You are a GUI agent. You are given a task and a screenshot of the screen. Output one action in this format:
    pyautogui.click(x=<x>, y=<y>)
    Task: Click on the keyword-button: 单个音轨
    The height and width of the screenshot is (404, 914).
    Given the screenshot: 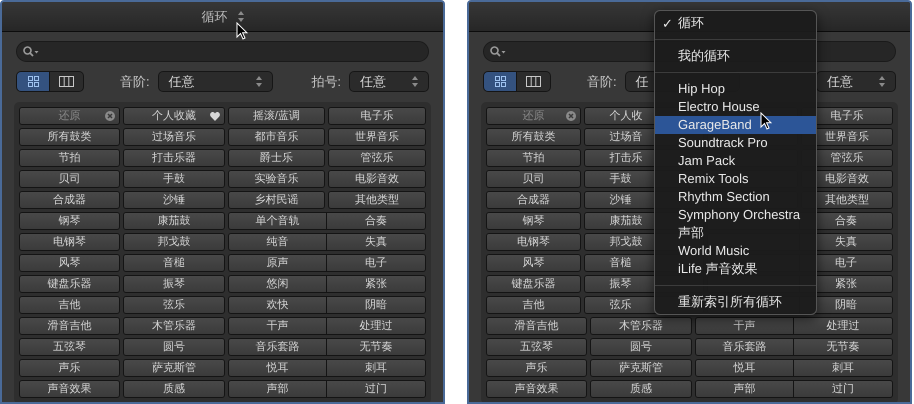 What is the action you would take?
    pyautogui.click(x=278, y=221)
    